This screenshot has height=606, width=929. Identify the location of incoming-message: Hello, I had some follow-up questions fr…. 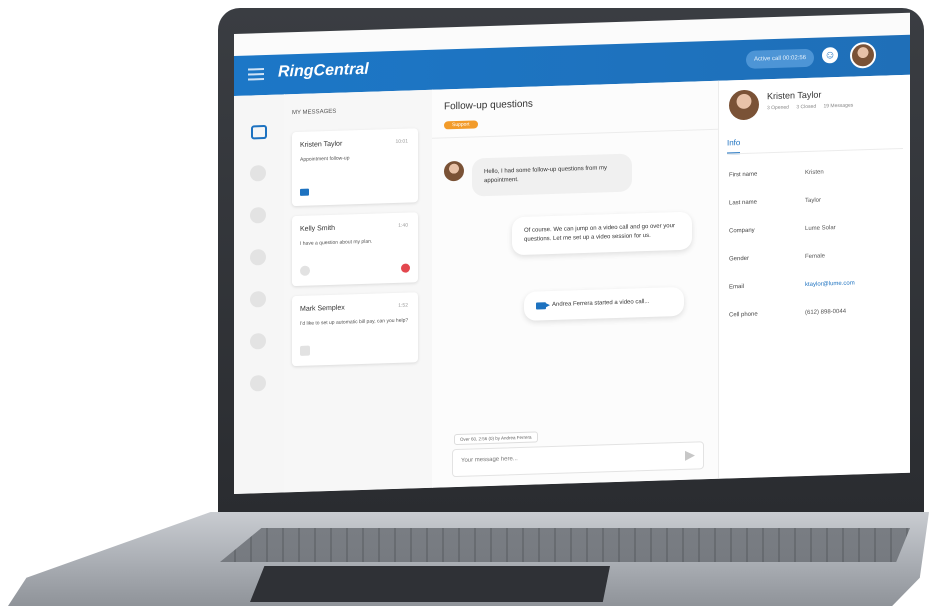
(552, 175).